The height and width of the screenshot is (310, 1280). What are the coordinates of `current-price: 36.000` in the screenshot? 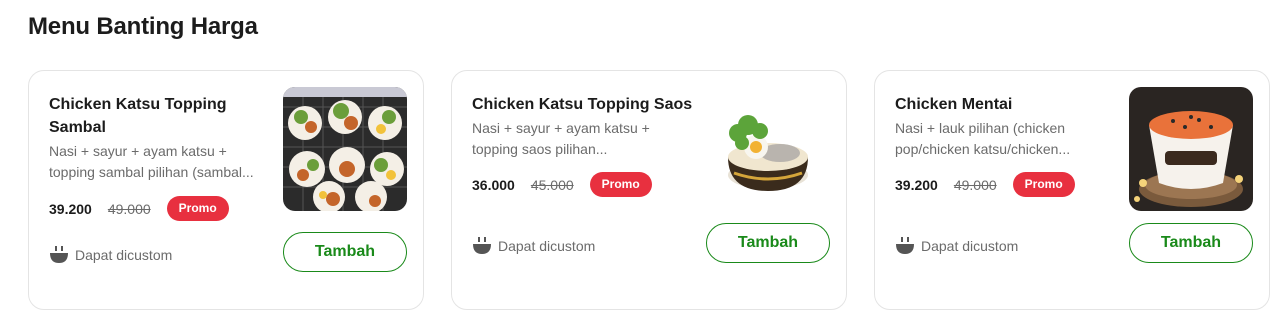 It's located at (493, 184).